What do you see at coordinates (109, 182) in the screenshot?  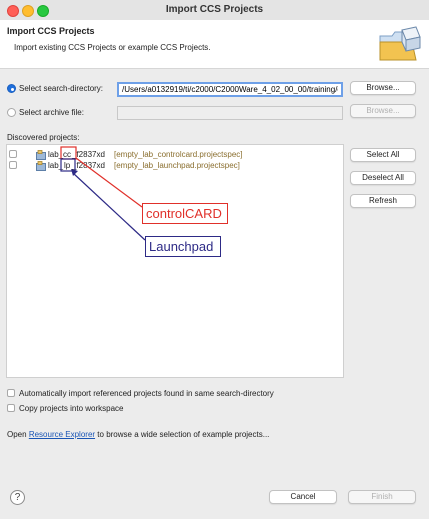 I see `controlcard-arrow-line` at bounding box center [109, 182].